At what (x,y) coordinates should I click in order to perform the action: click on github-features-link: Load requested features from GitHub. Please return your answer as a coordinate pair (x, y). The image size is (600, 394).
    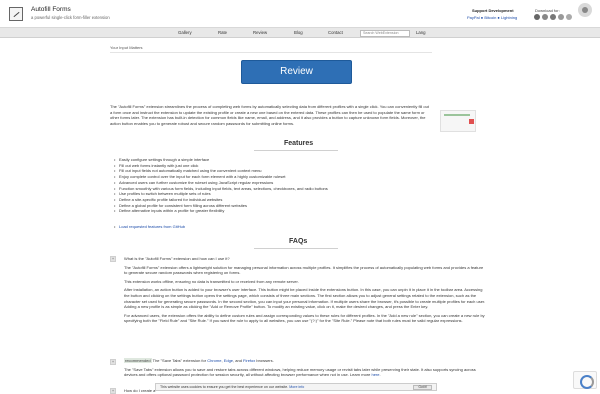
    Looking at the image, I should click on (149, 226).